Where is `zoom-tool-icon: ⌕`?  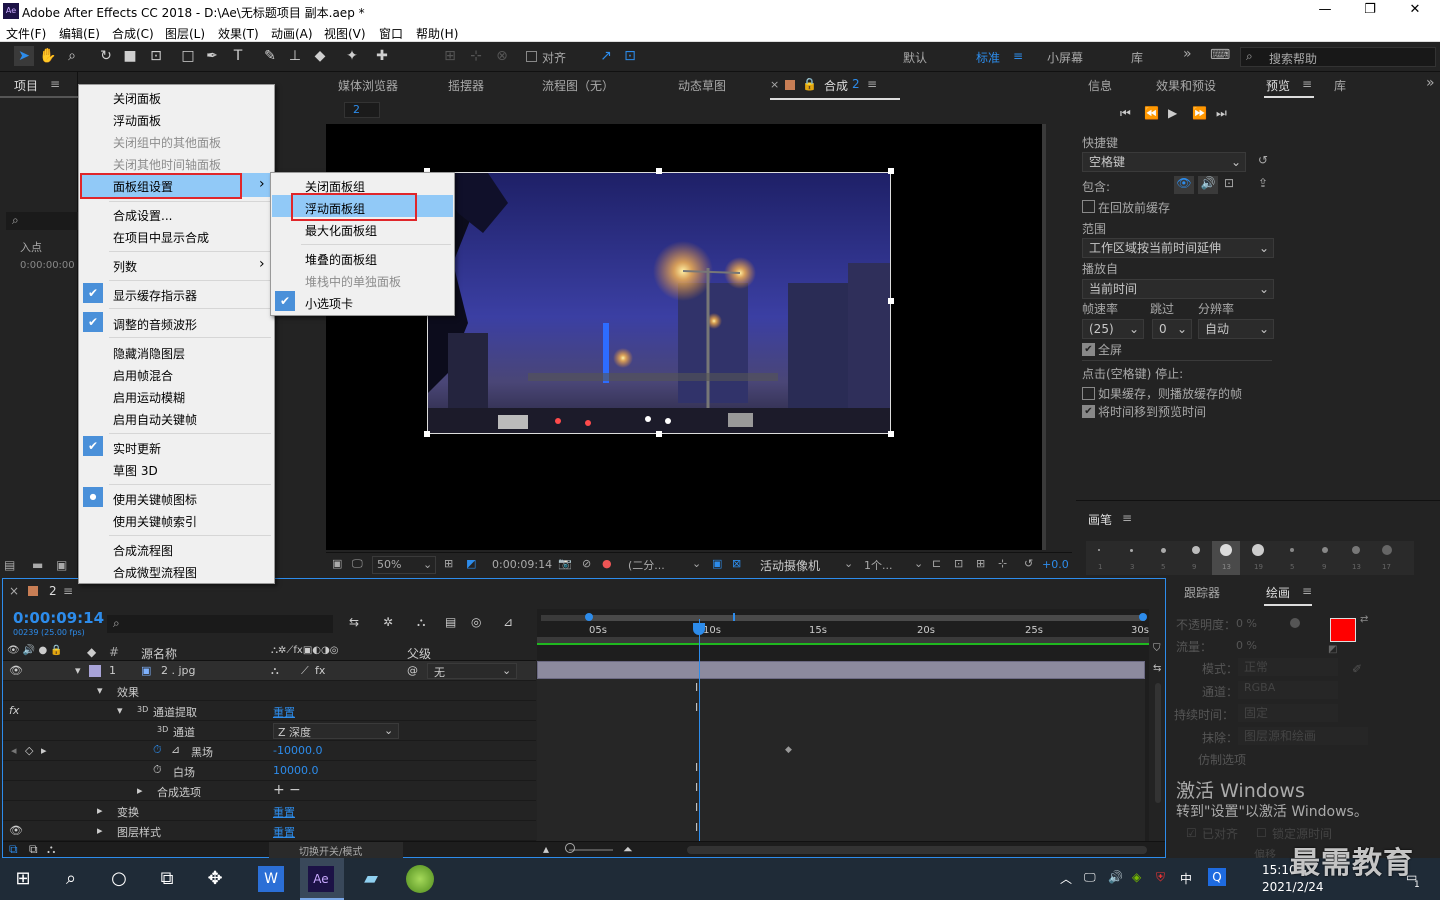 zoom-tool-icon: ⌕ is located at coordinates (72, 56).